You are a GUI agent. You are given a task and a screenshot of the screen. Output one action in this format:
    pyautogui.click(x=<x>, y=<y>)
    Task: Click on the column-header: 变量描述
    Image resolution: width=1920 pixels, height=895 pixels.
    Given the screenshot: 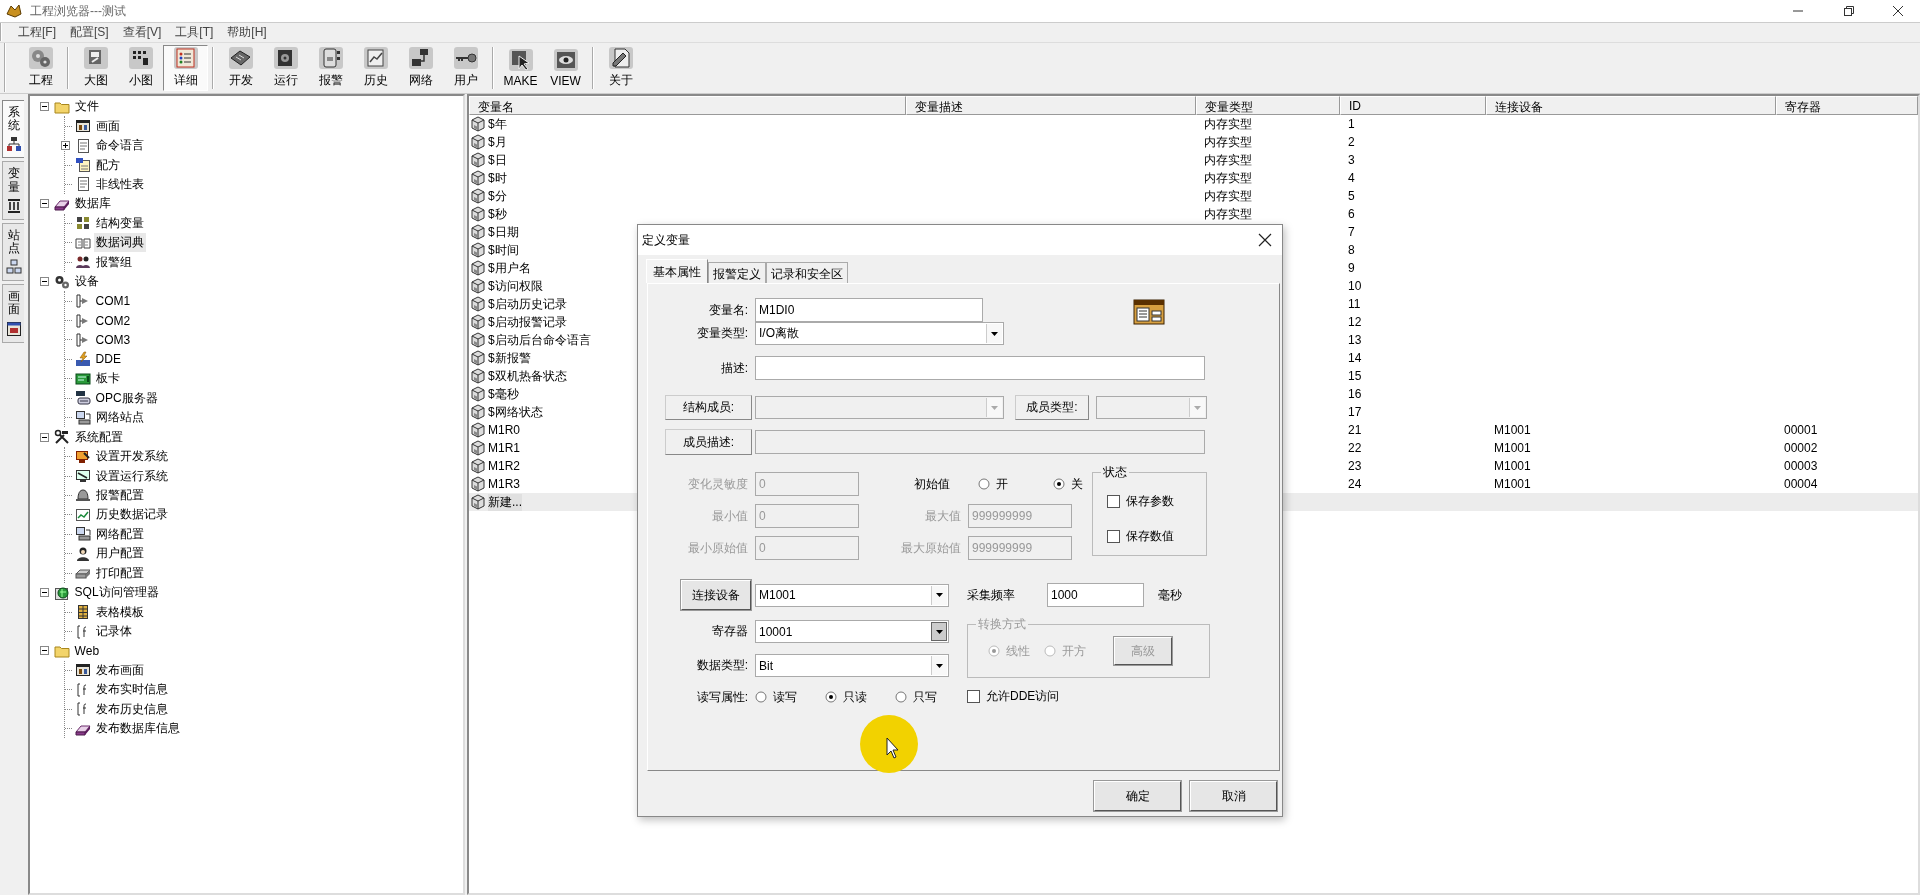 What is the action you would take?
    pyautogui.click(x=1051, y=105)
    